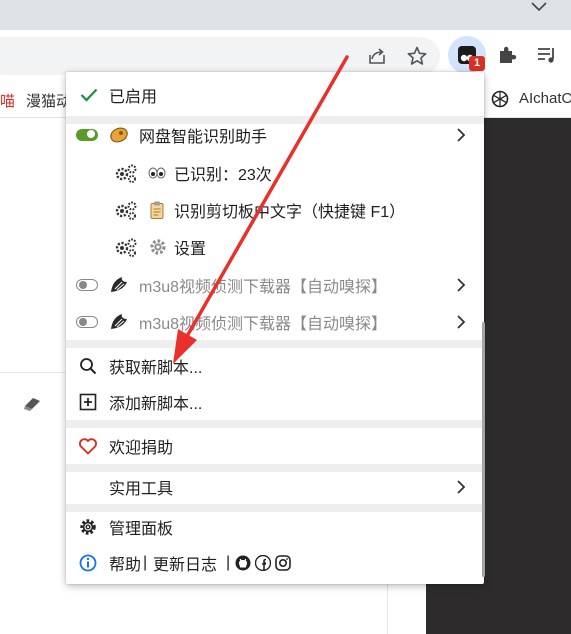 The height and width of the screenshot is (634, 571). What do you see at coordinates (417, 56) in the screenshot?
I see `star-icon` at bounding box center [417, 56].